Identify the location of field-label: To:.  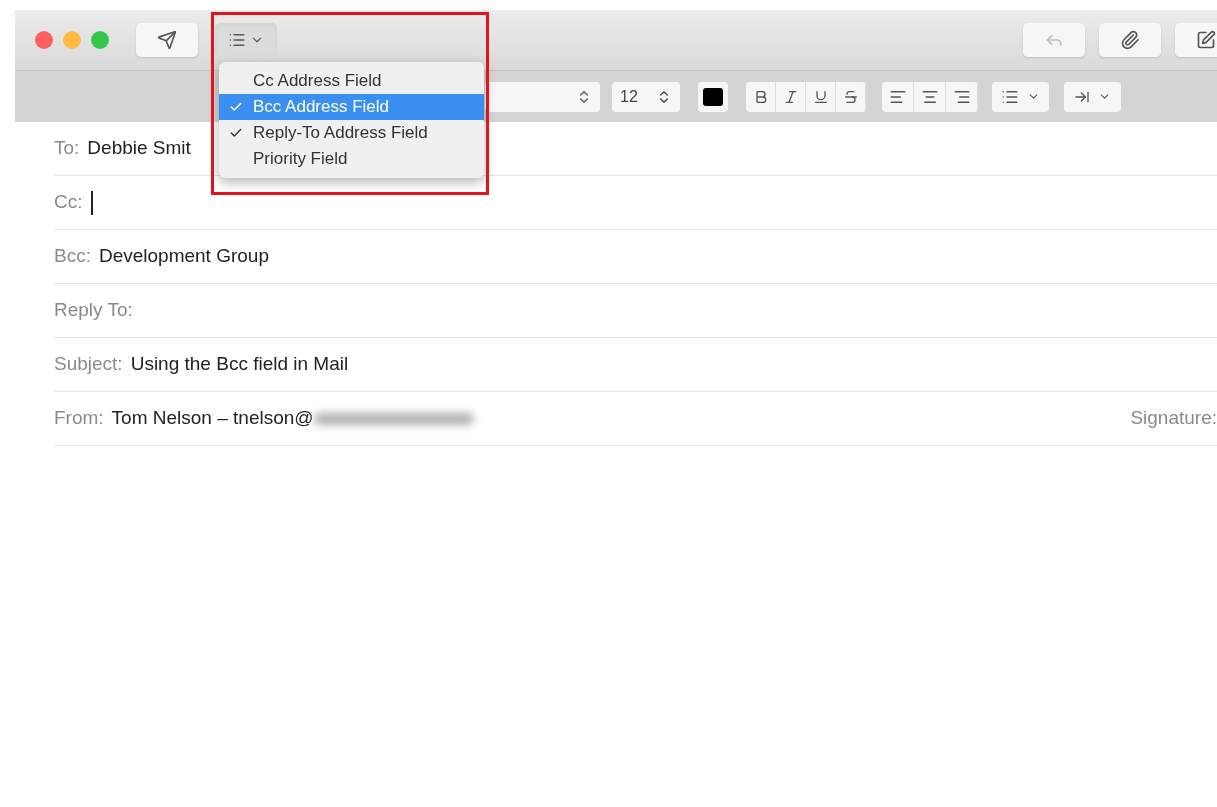
(67, 148).